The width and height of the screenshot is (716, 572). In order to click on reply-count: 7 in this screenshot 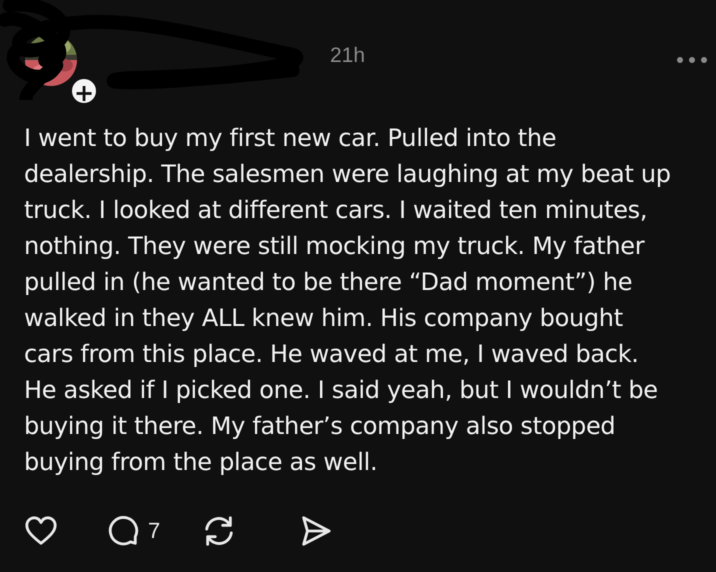, I will do `click(154, 531)`.